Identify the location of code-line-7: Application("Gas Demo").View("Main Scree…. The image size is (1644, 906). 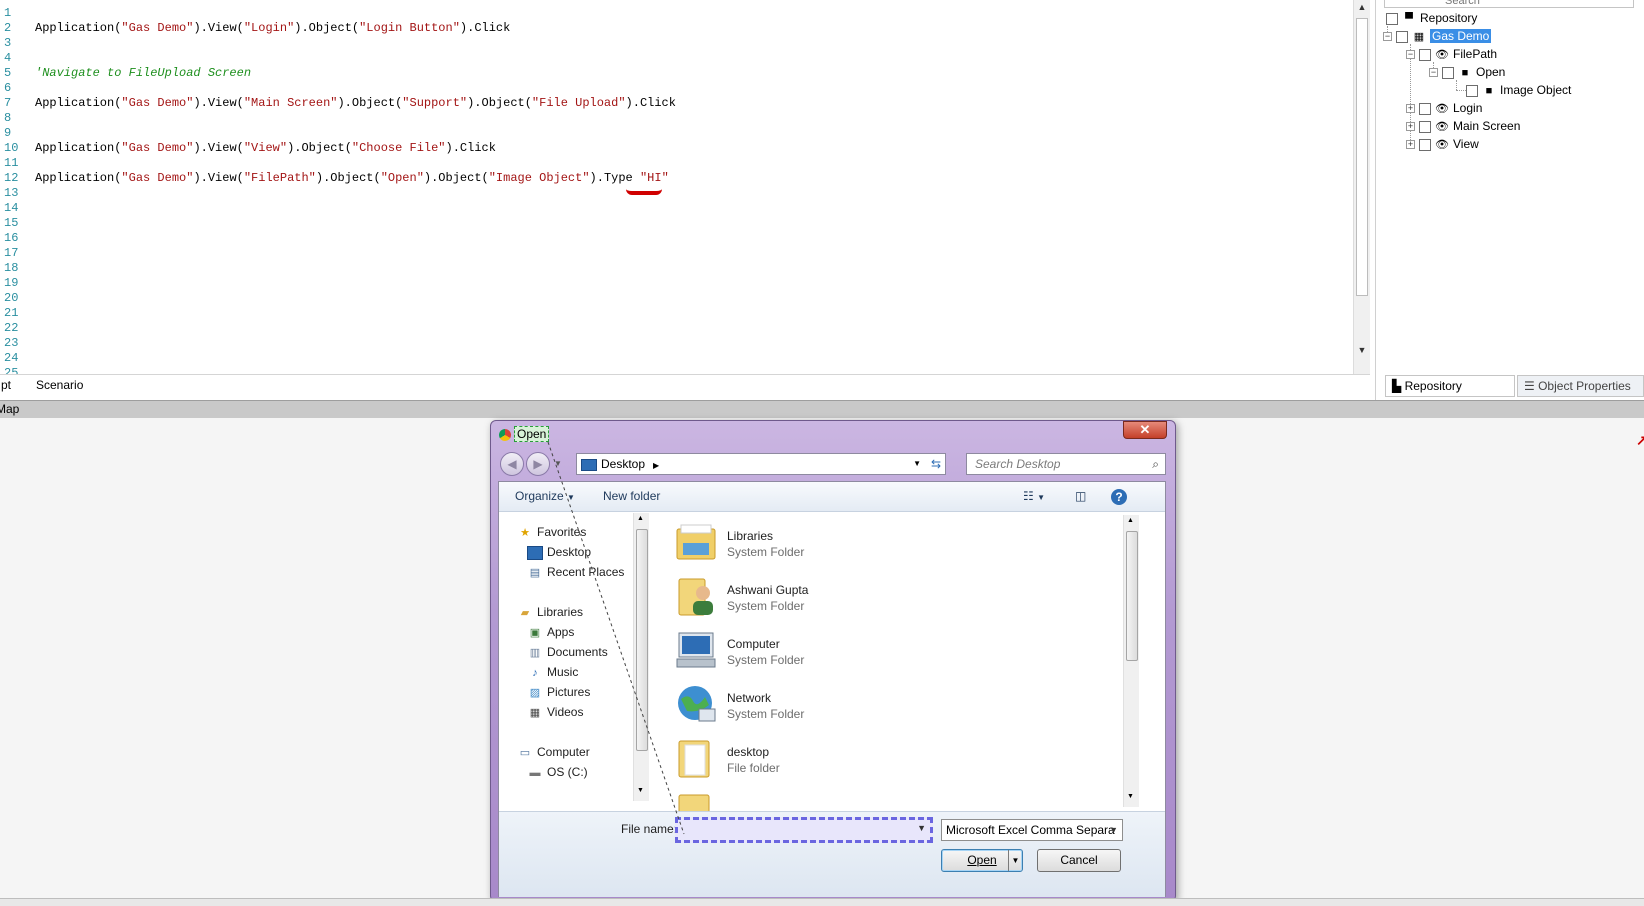
(690, 103).